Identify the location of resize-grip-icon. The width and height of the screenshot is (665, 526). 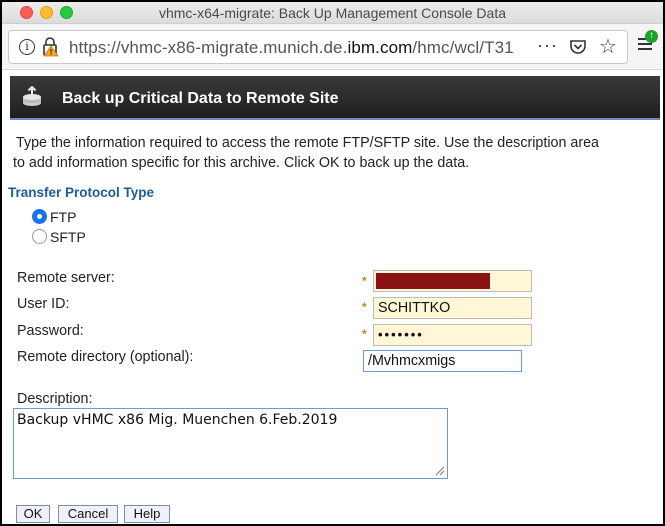
(439, 470).